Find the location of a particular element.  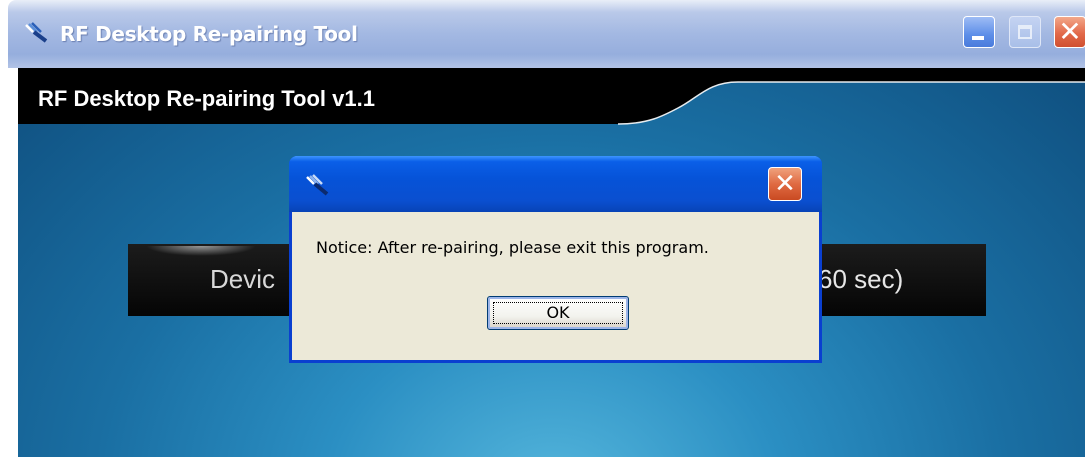

status-text-right: 60 sec) is located at coordinates (861, 279).